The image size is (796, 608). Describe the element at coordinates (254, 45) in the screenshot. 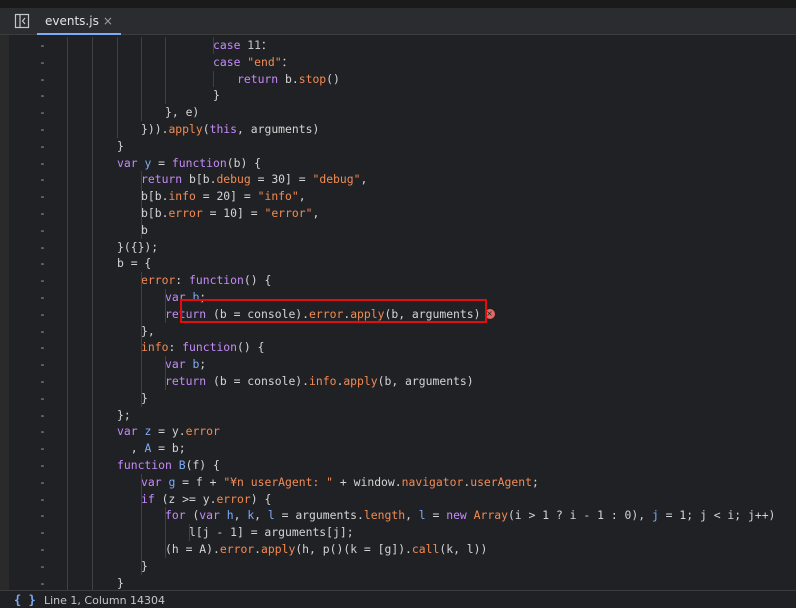

I see `code-token: 11` at that location.